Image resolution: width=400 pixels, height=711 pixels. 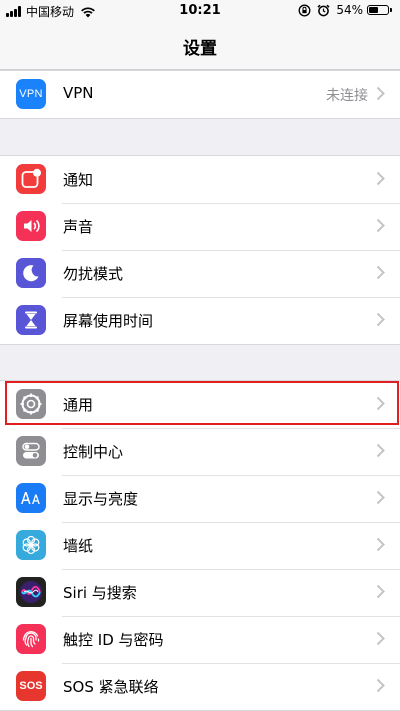 I want to click on vpn-icon: VPN, so click(x=31, y=94).